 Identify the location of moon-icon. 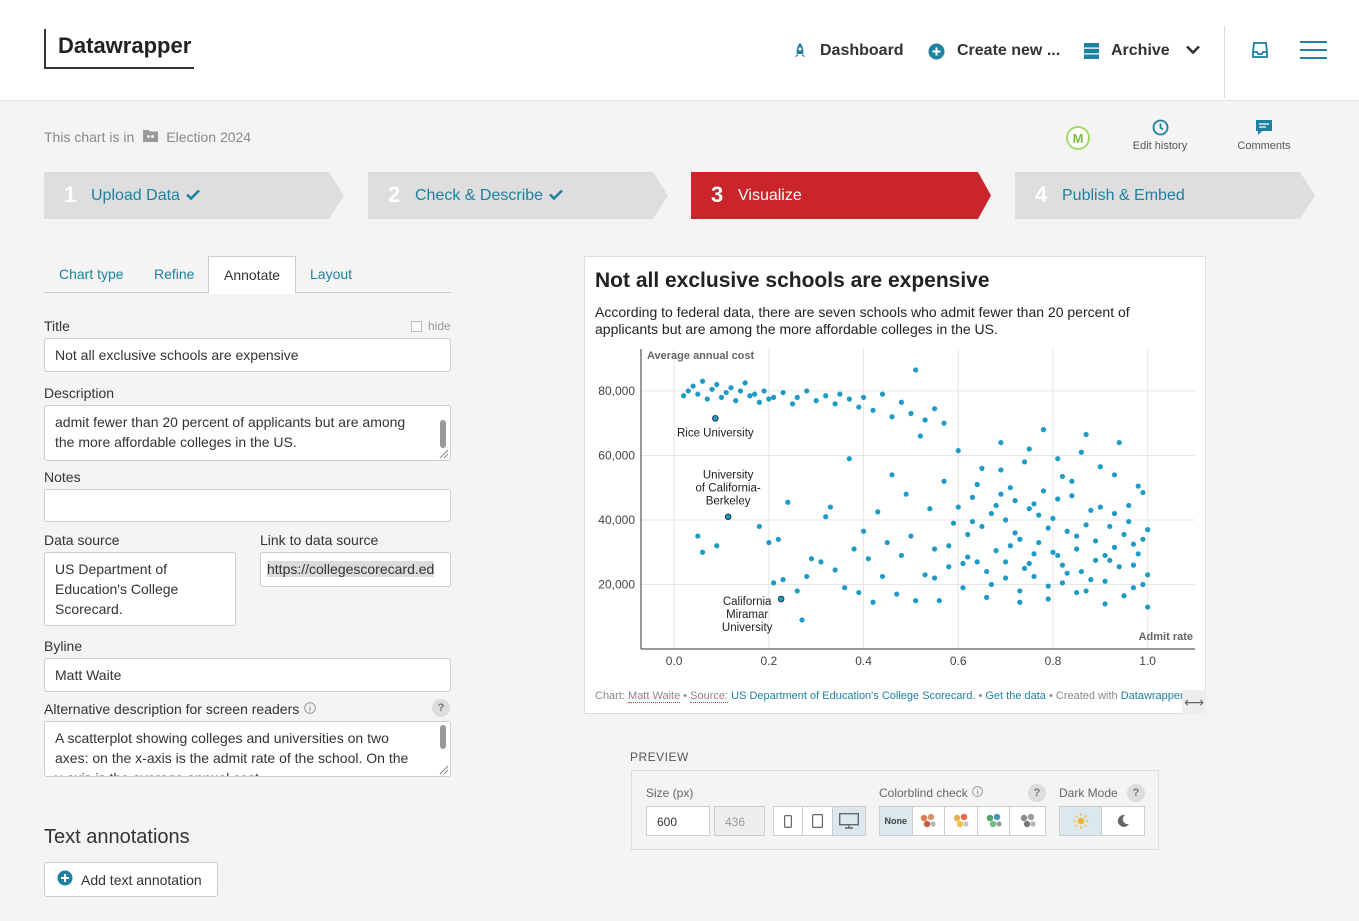
(1123, 821).